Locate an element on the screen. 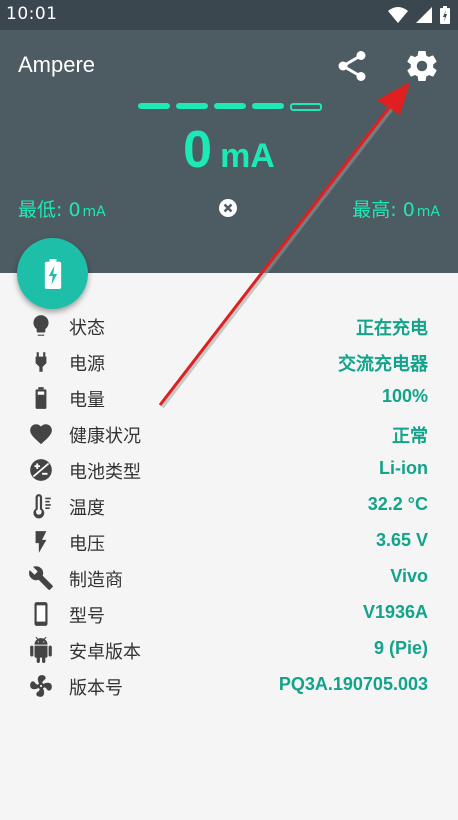 This screenshot has height=820, width=458. phone-icon is located at coordinates (41, 614).